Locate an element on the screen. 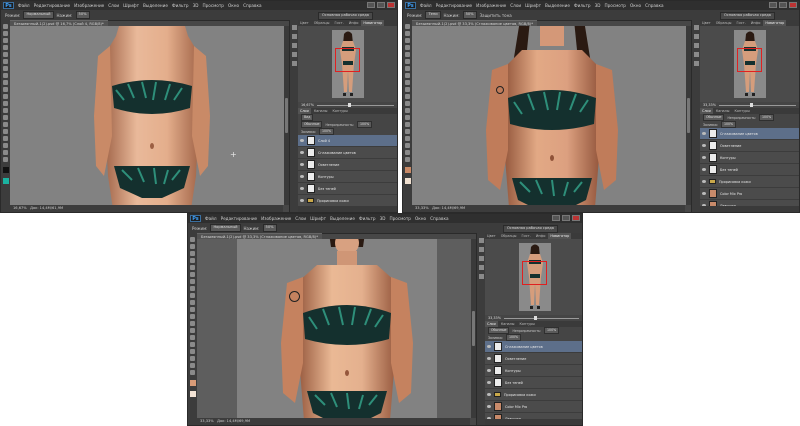 Image resolution: width=800 pixels, height=426 pixels. menu-help: Справка is located at coordinates (654, 5).